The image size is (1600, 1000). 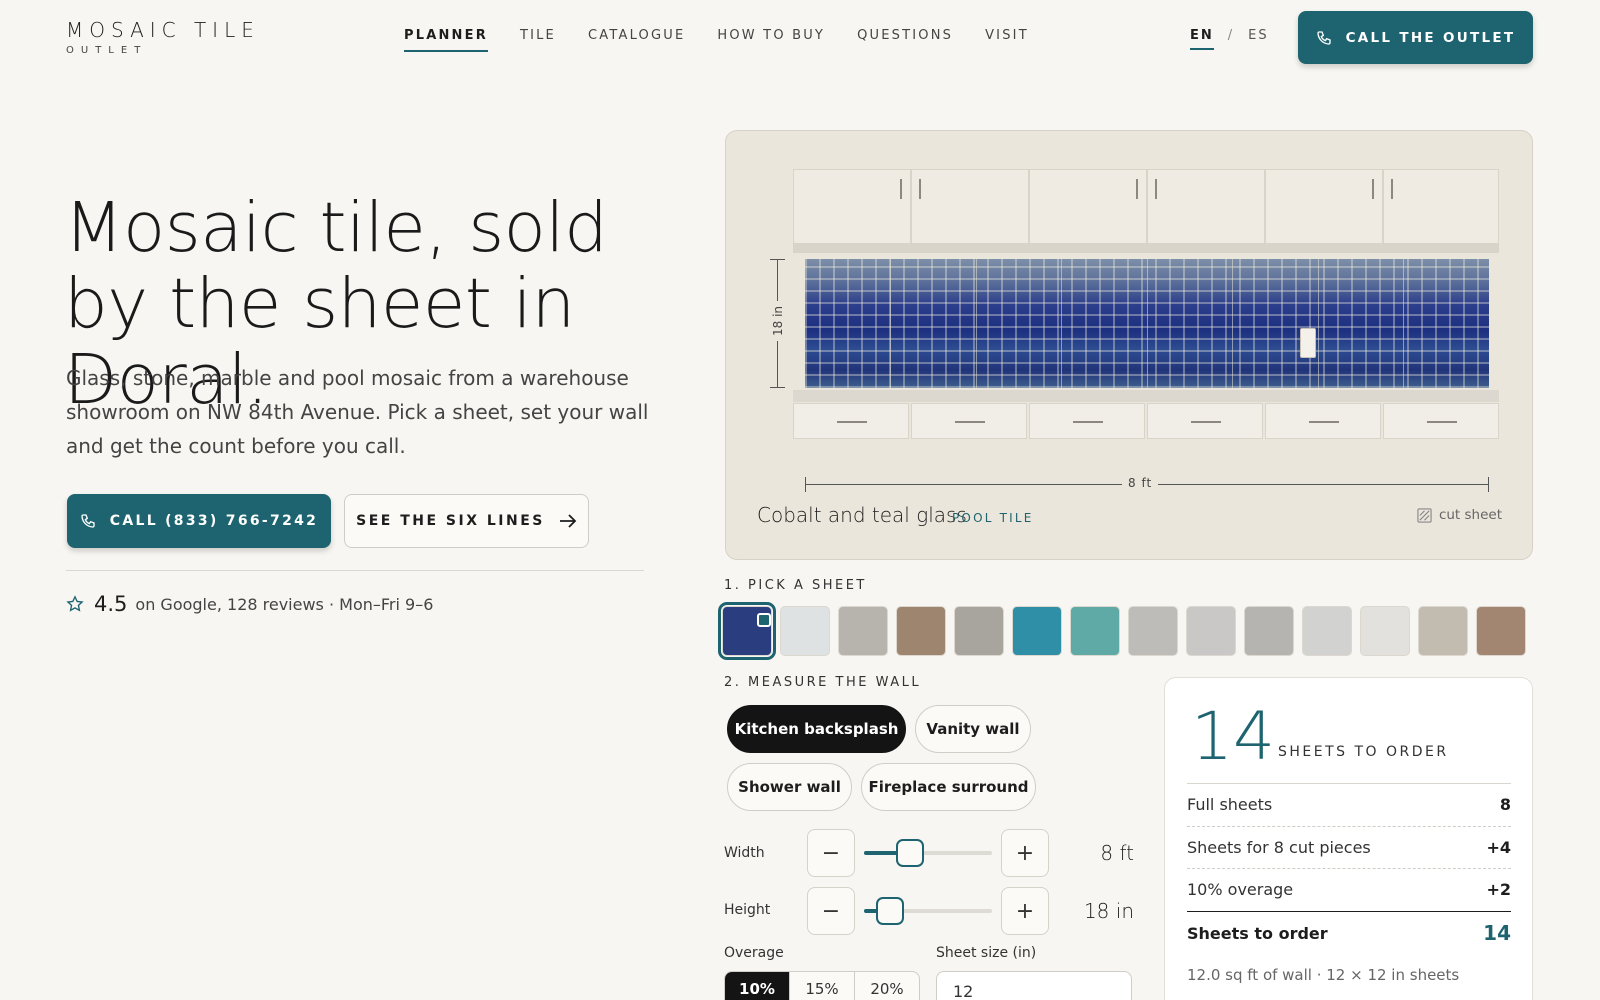 What do you see at coordinates (1095, 631) in the screenshot?
I see `swatch-aqua-glass` at bounding box center [1095, 631].